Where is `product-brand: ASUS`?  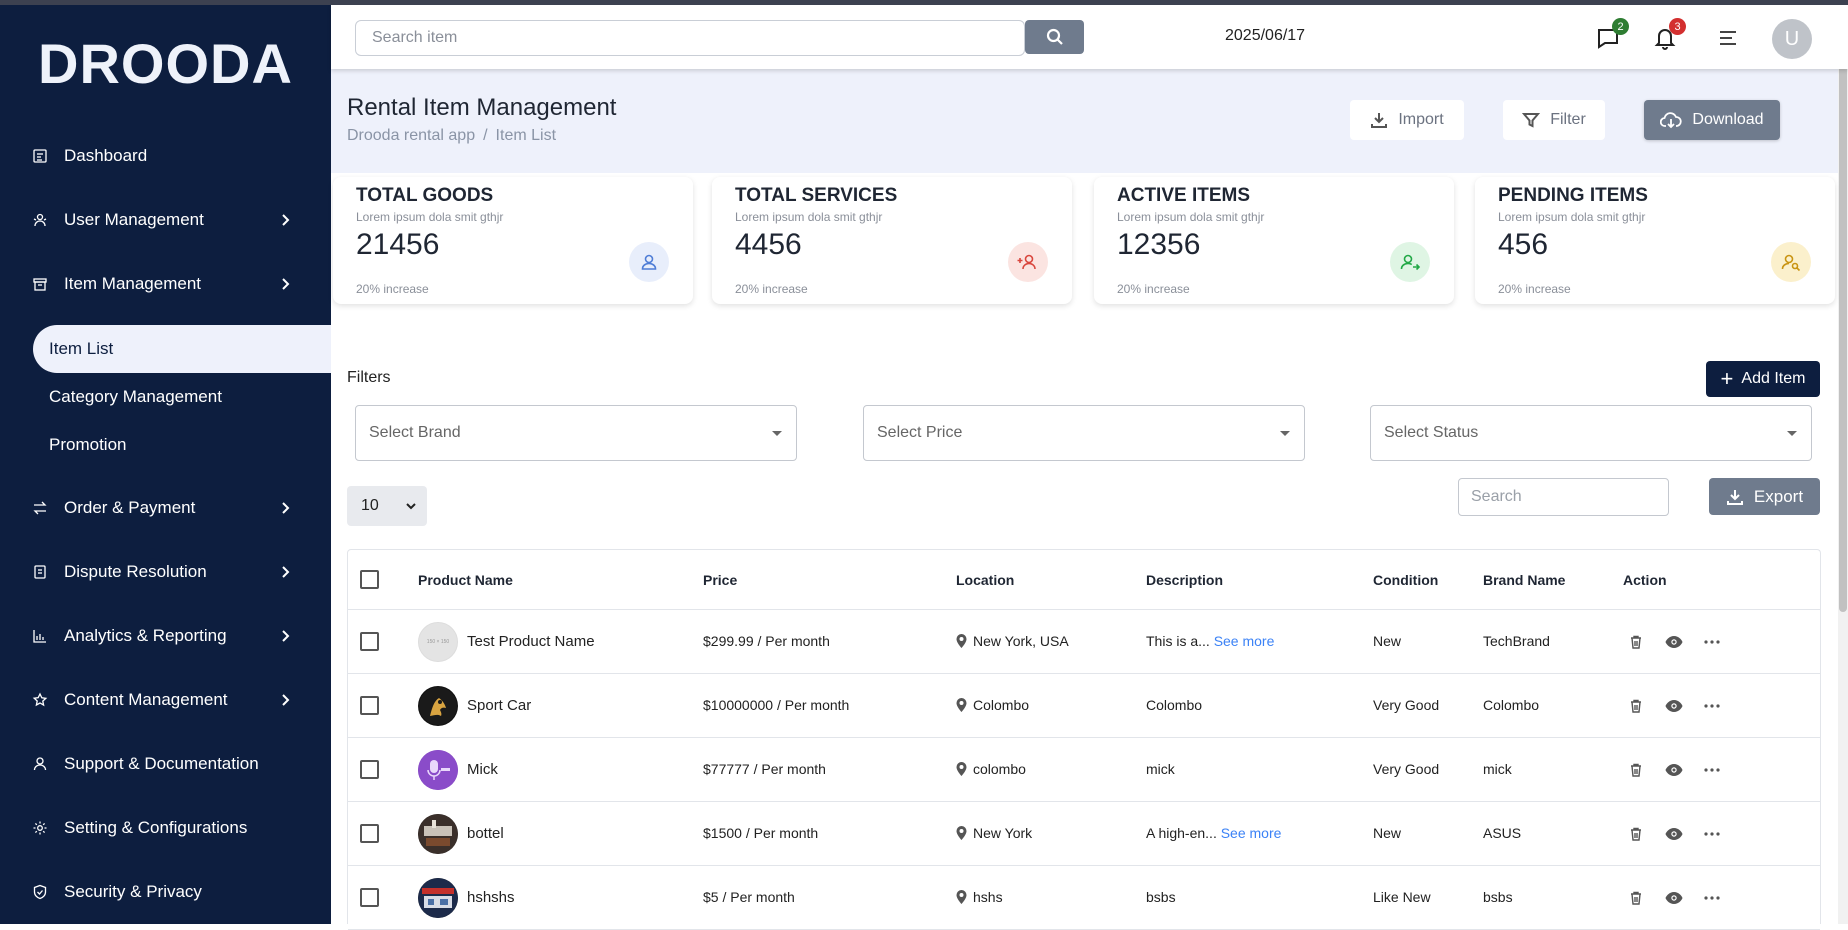
product-brand: ASUS is located at coordinates (1502, 833).